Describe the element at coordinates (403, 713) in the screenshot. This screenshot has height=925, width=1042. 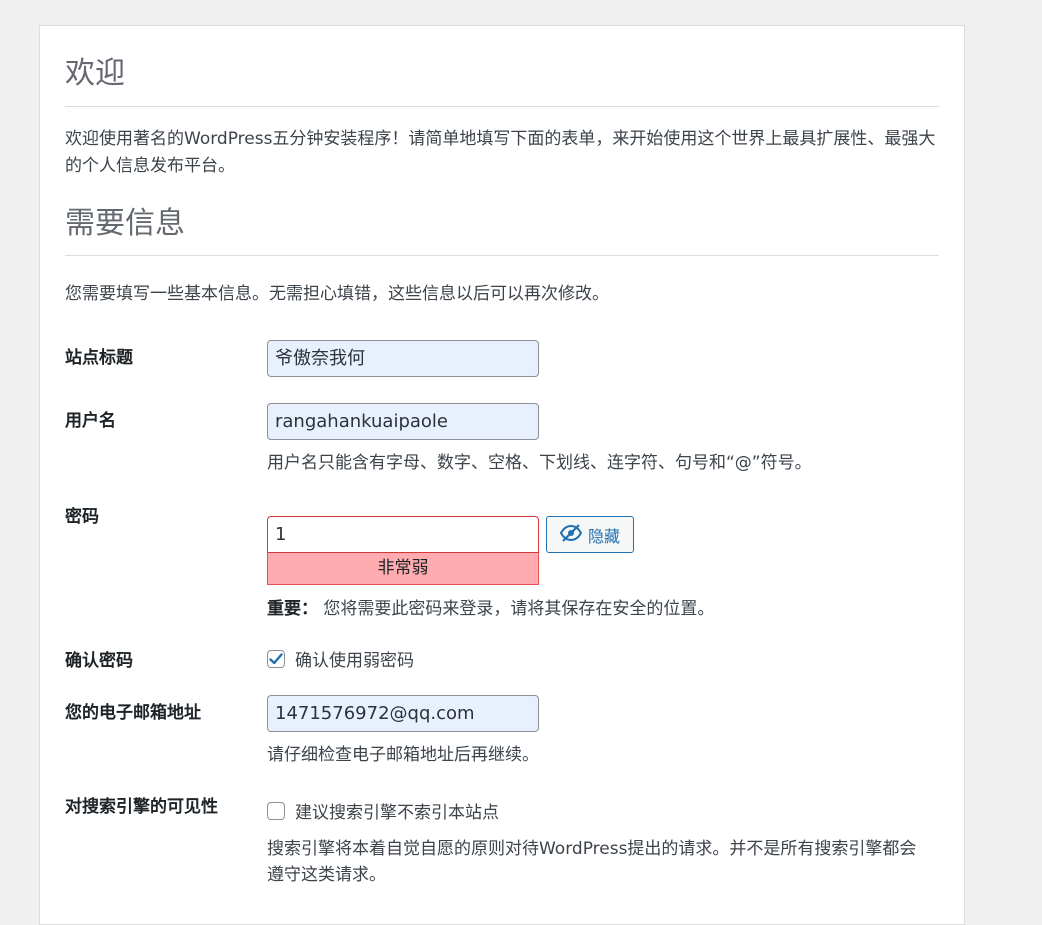
I see `email-input: 1471576972@qq.com` at that location.